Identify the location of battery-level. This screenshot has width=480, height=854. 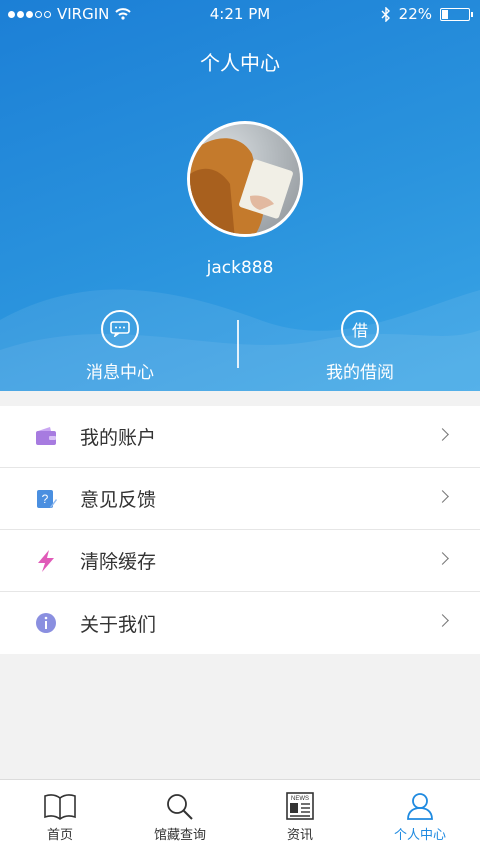
(445, 14).